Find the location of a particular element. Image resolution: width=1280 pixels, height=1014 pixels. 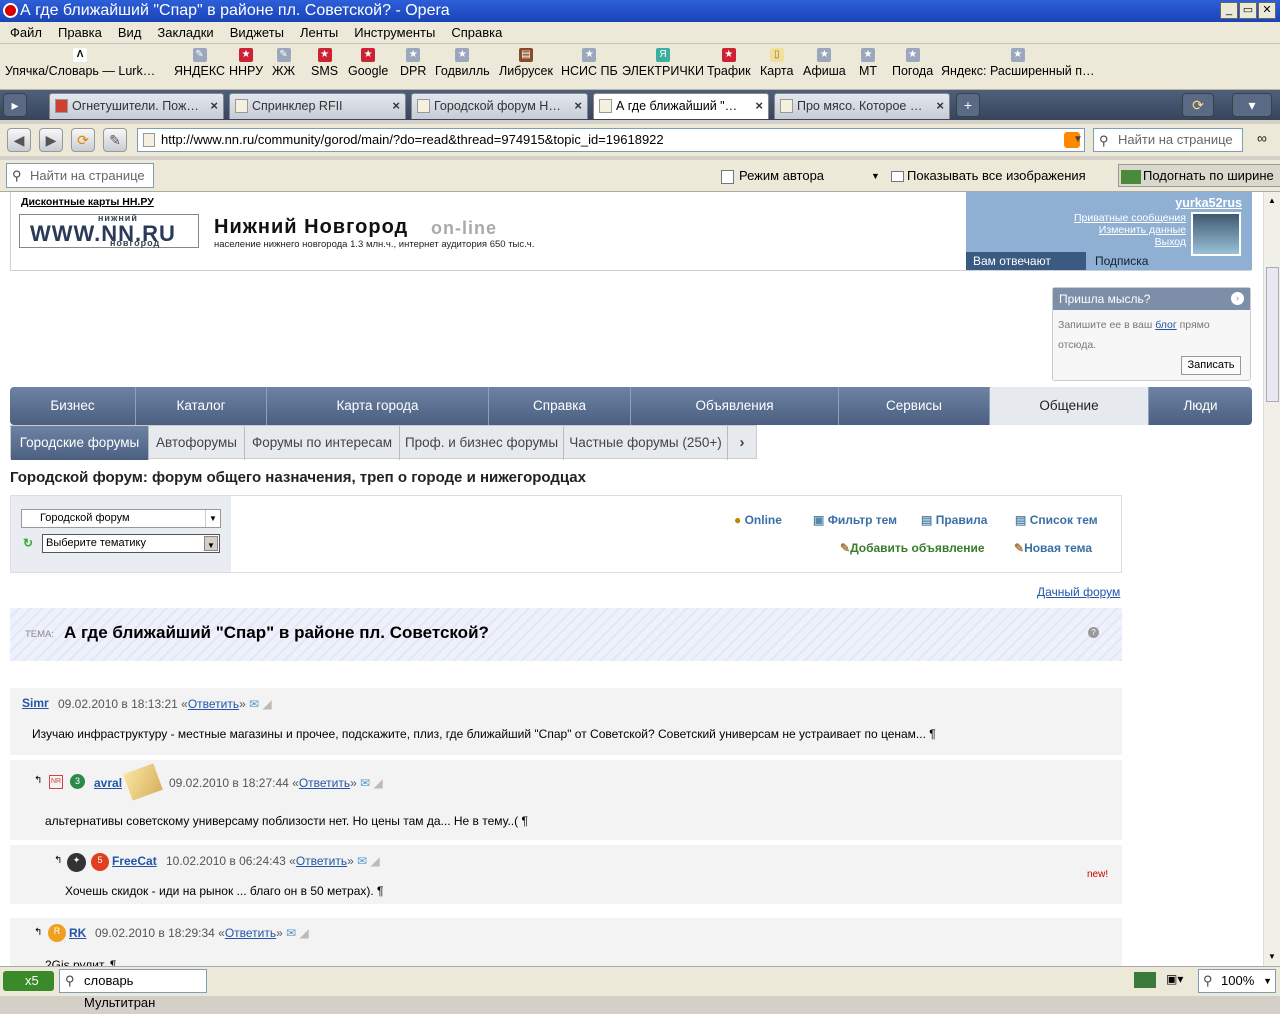

nav-catalog: Каталог is located at coordinates (201, 406).